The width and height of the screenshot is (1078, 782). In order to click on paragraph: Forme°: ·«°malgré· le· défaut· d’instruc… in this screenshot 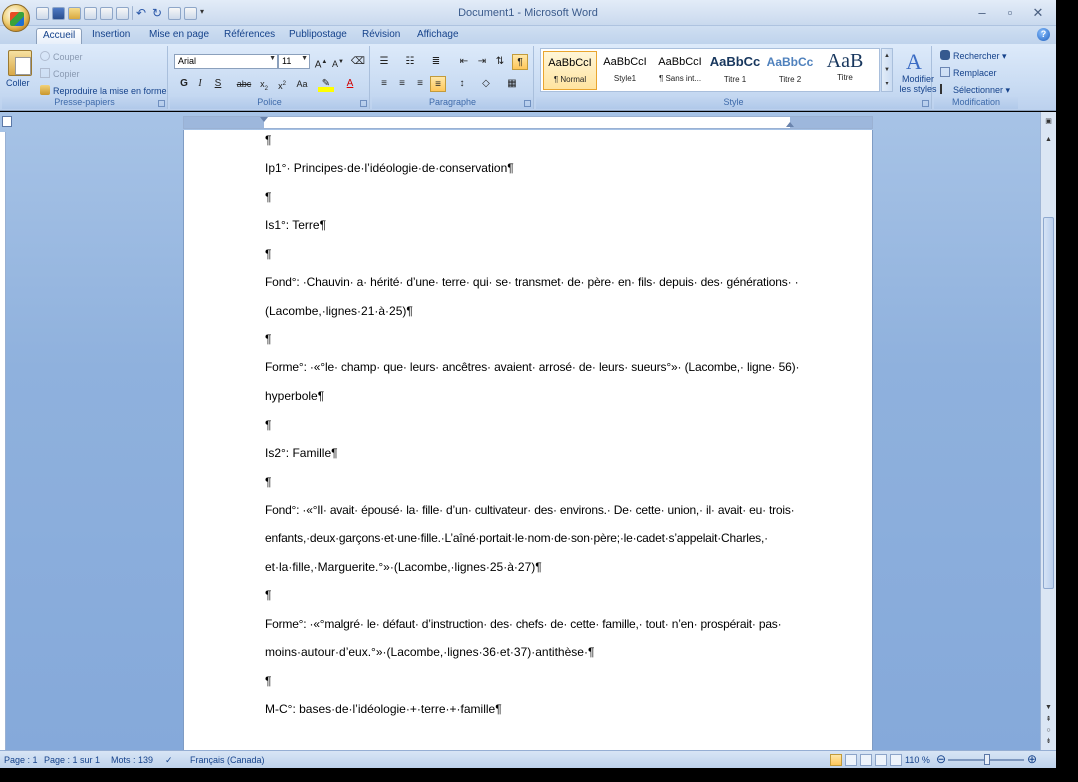, I will do `click(523, 624)`.